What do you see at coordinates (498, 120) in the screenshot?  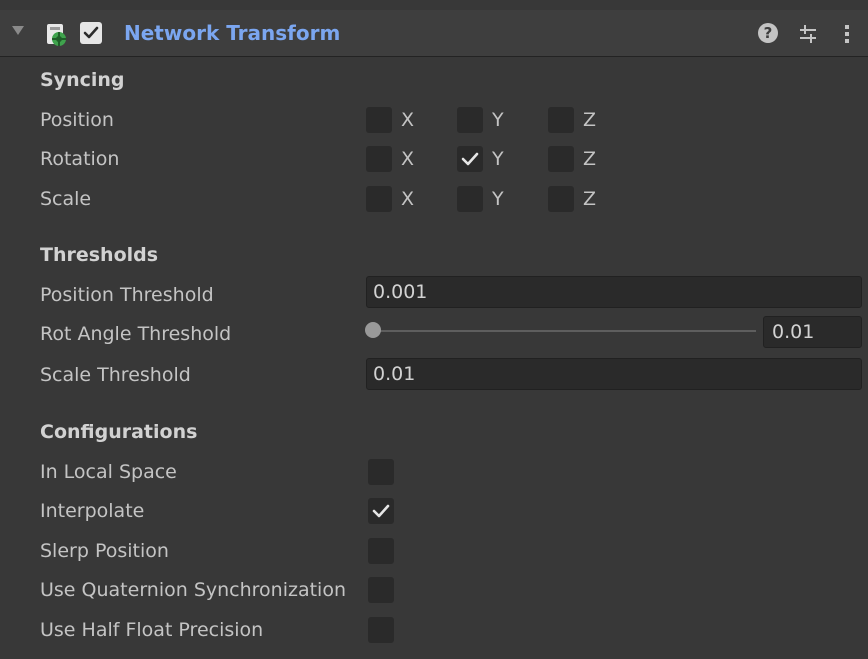 I see `syncing-position-y-axis-label: Y` at bounding box center [498, 120].